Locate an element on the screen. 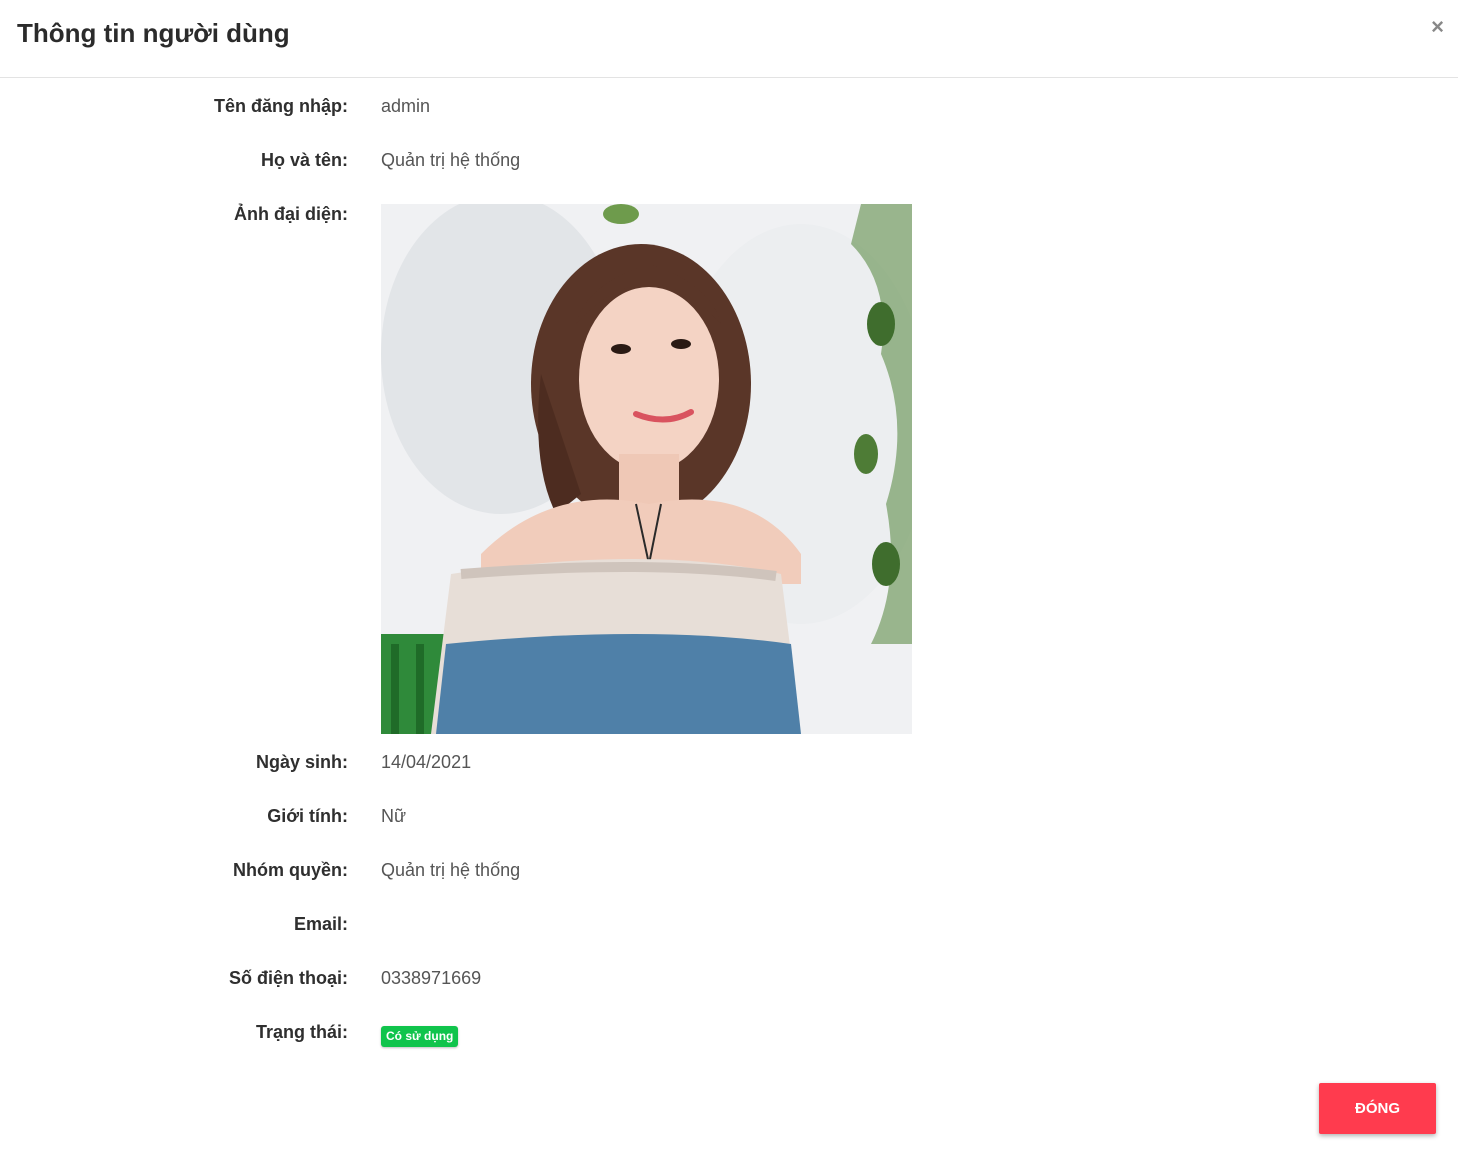  fullname-value: Quản trị hệ thống is located at coordinates (451, 160).